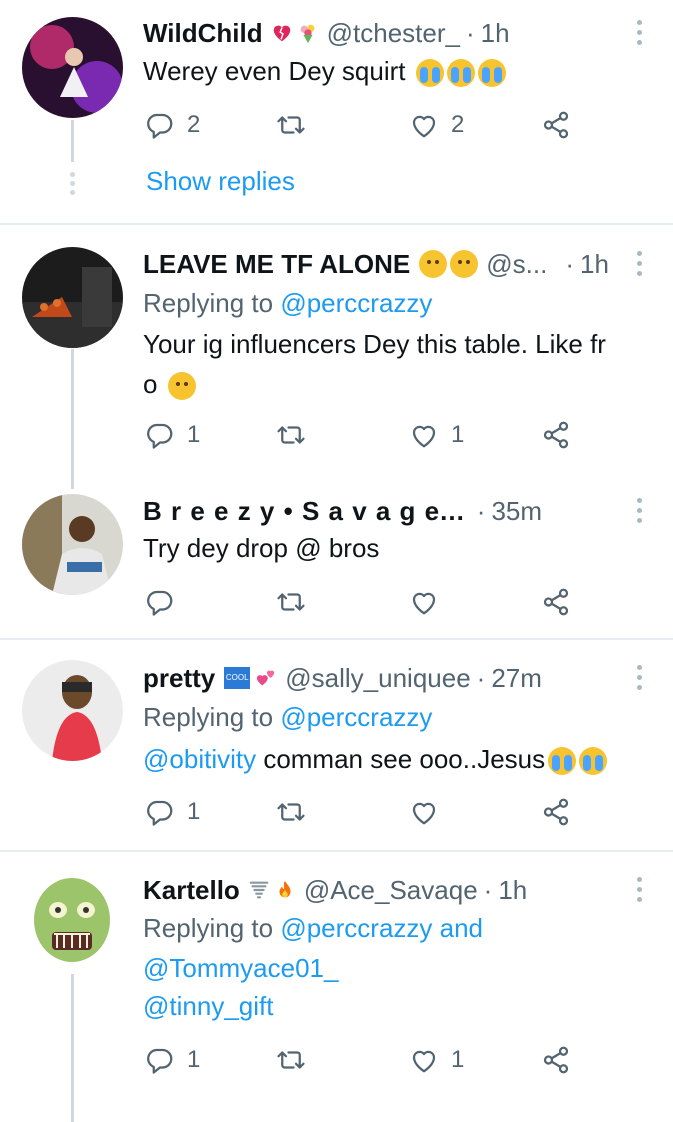  Describe the element at coordinates (220, 181) in the screenshot. I see `show-replies-link: Show replies` at that location.